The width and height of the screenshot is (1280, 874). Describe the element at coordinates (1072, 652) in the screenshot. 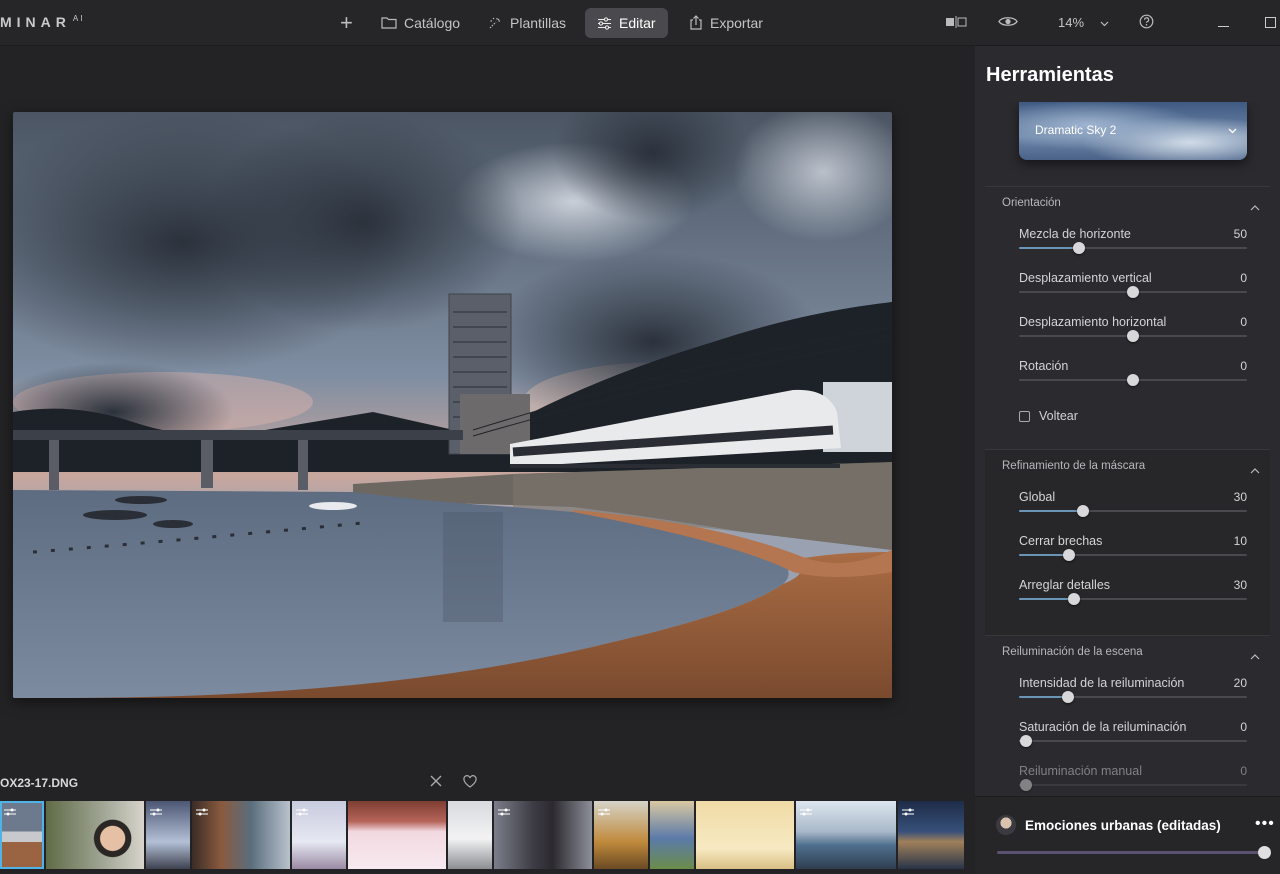

I see `relight-header: Reiluminación de la escena` at that location.